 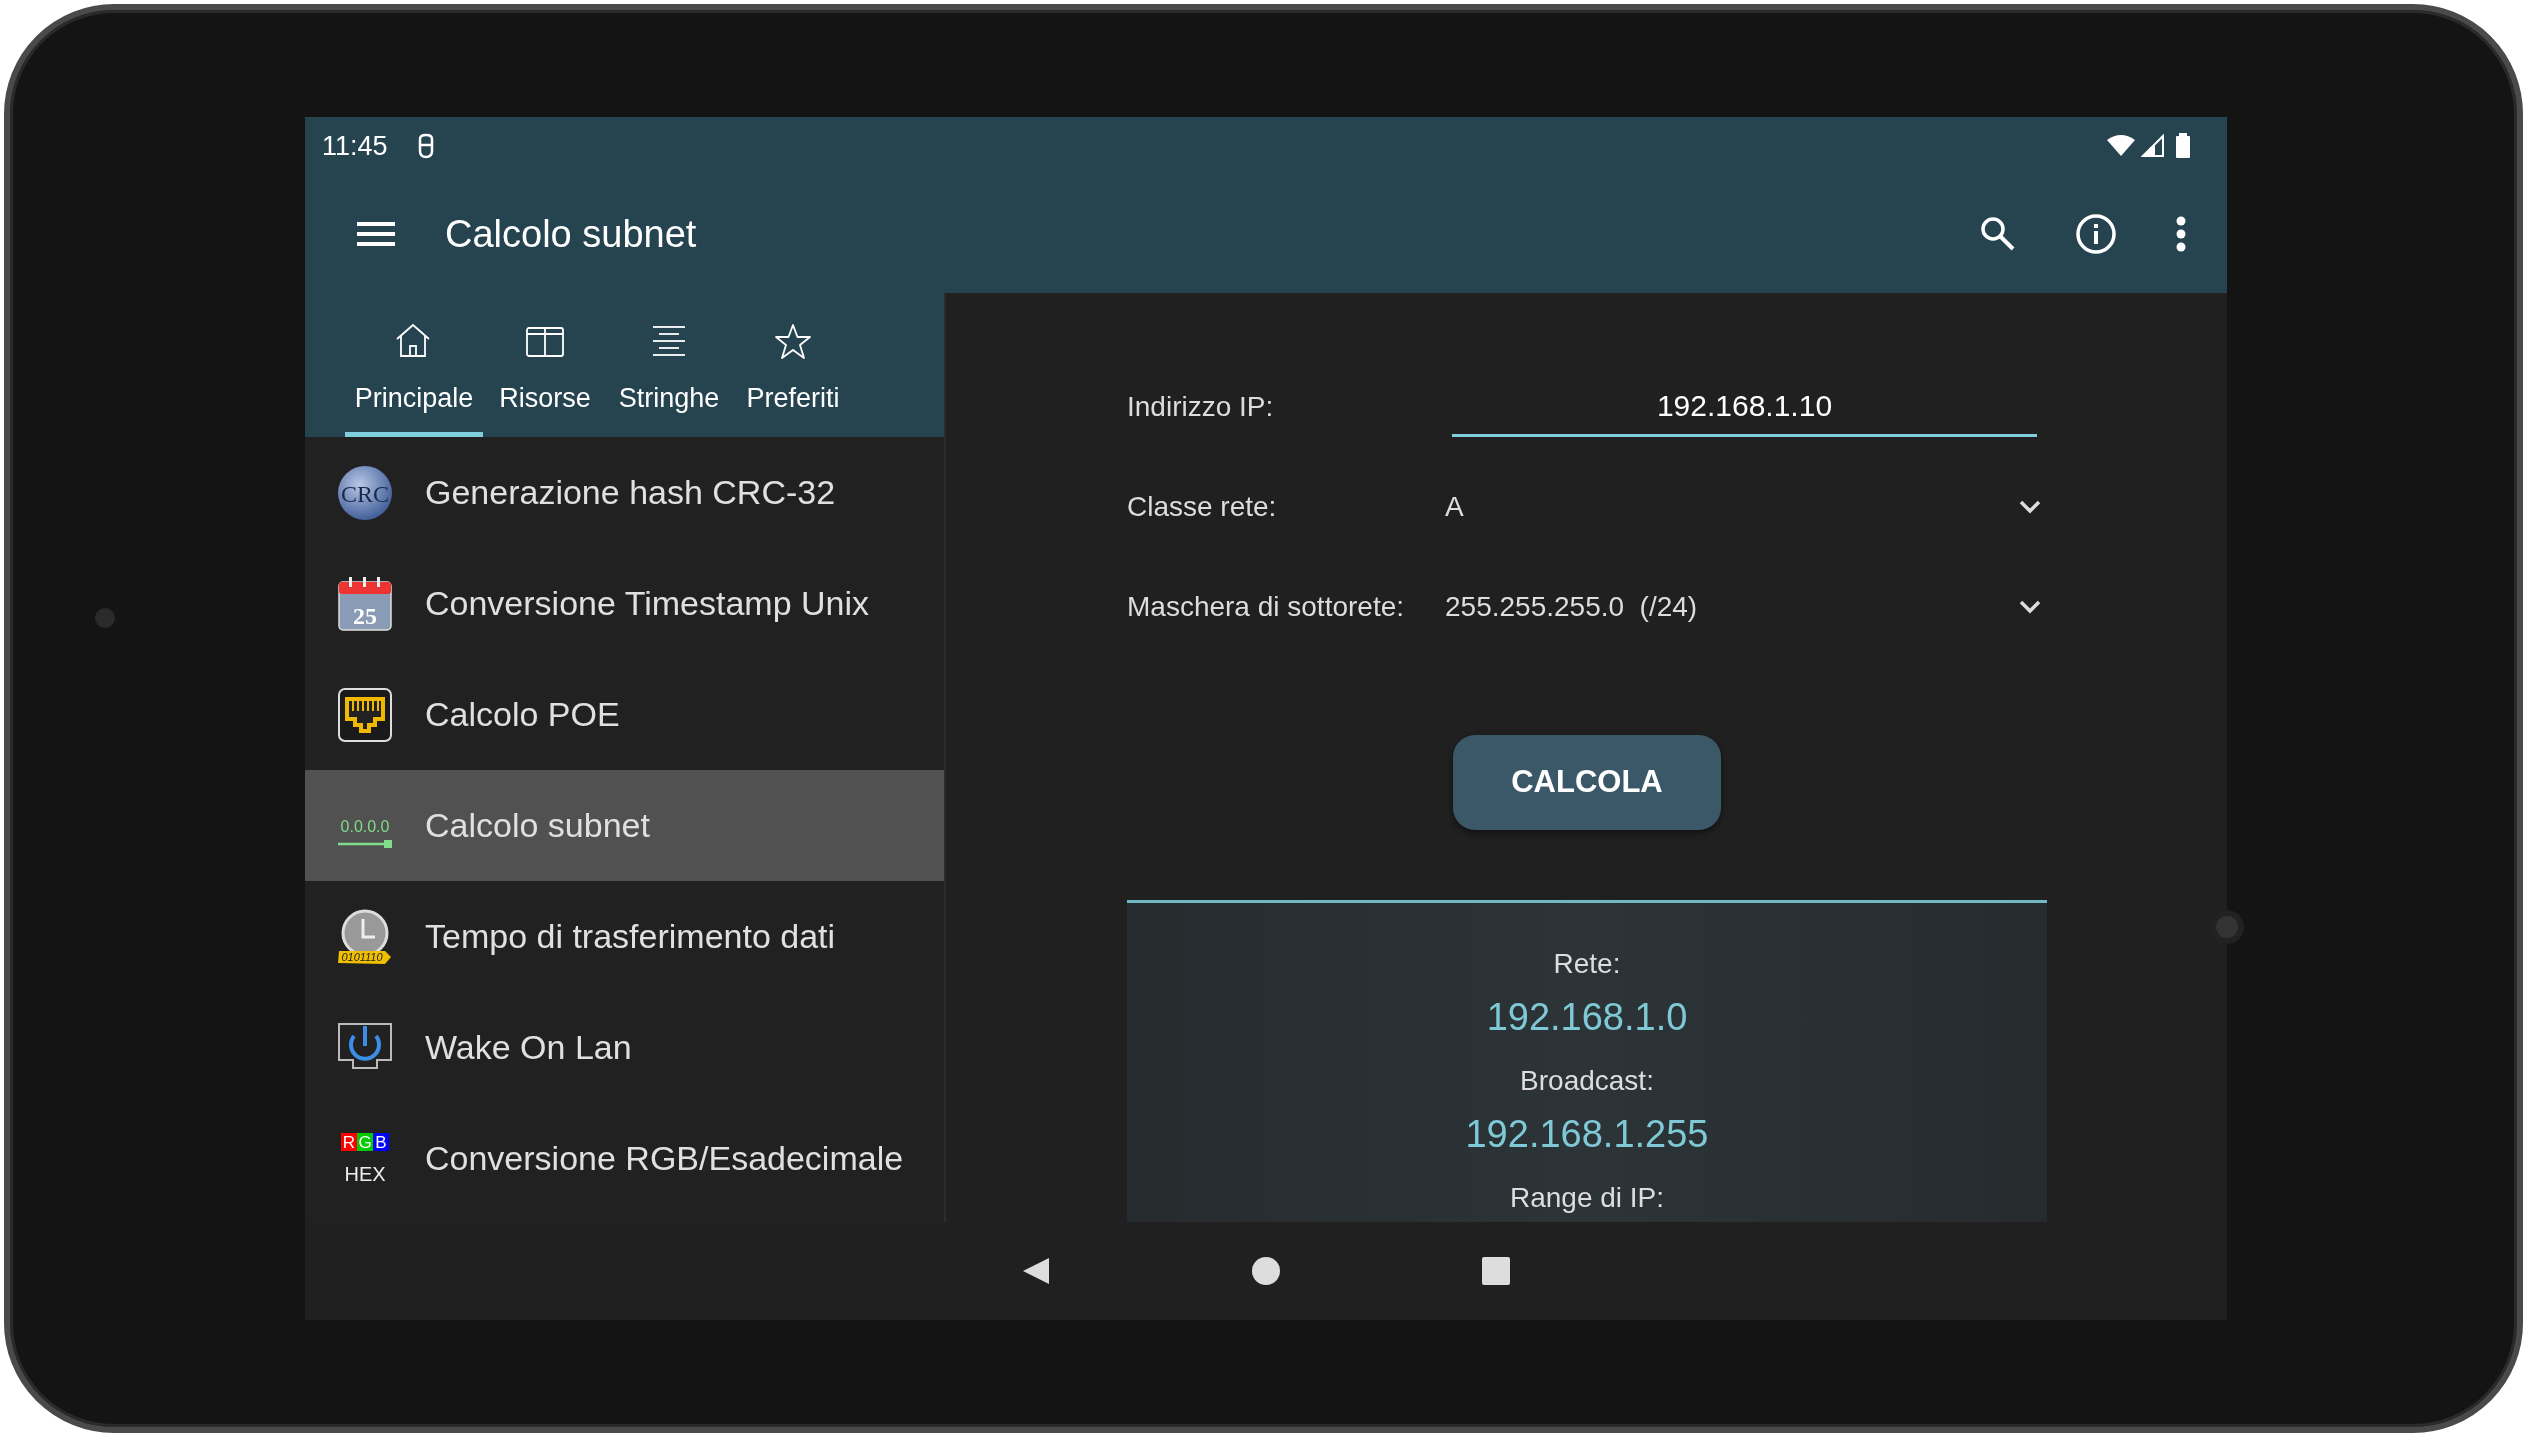 What do you see at coordinates (1746, 507) in the screenshot?
I see `dropdown: A` at bounding box center [1746, 507].